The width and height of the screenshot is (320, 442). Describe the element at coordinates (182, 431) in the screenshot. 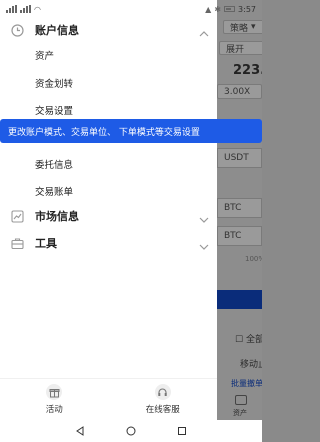

I see `recents-icon` at that location.